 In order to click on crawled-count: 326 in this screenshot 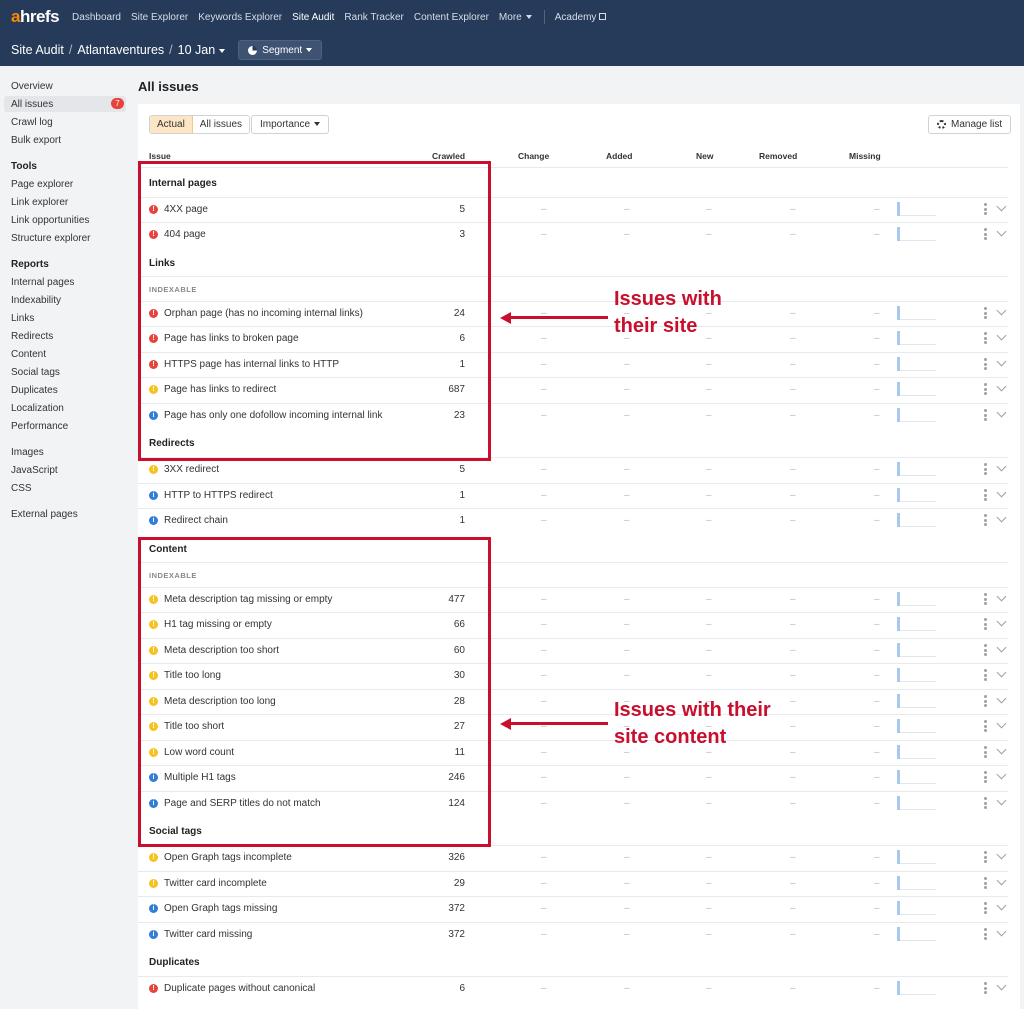, I will do `click(440, 857)`.